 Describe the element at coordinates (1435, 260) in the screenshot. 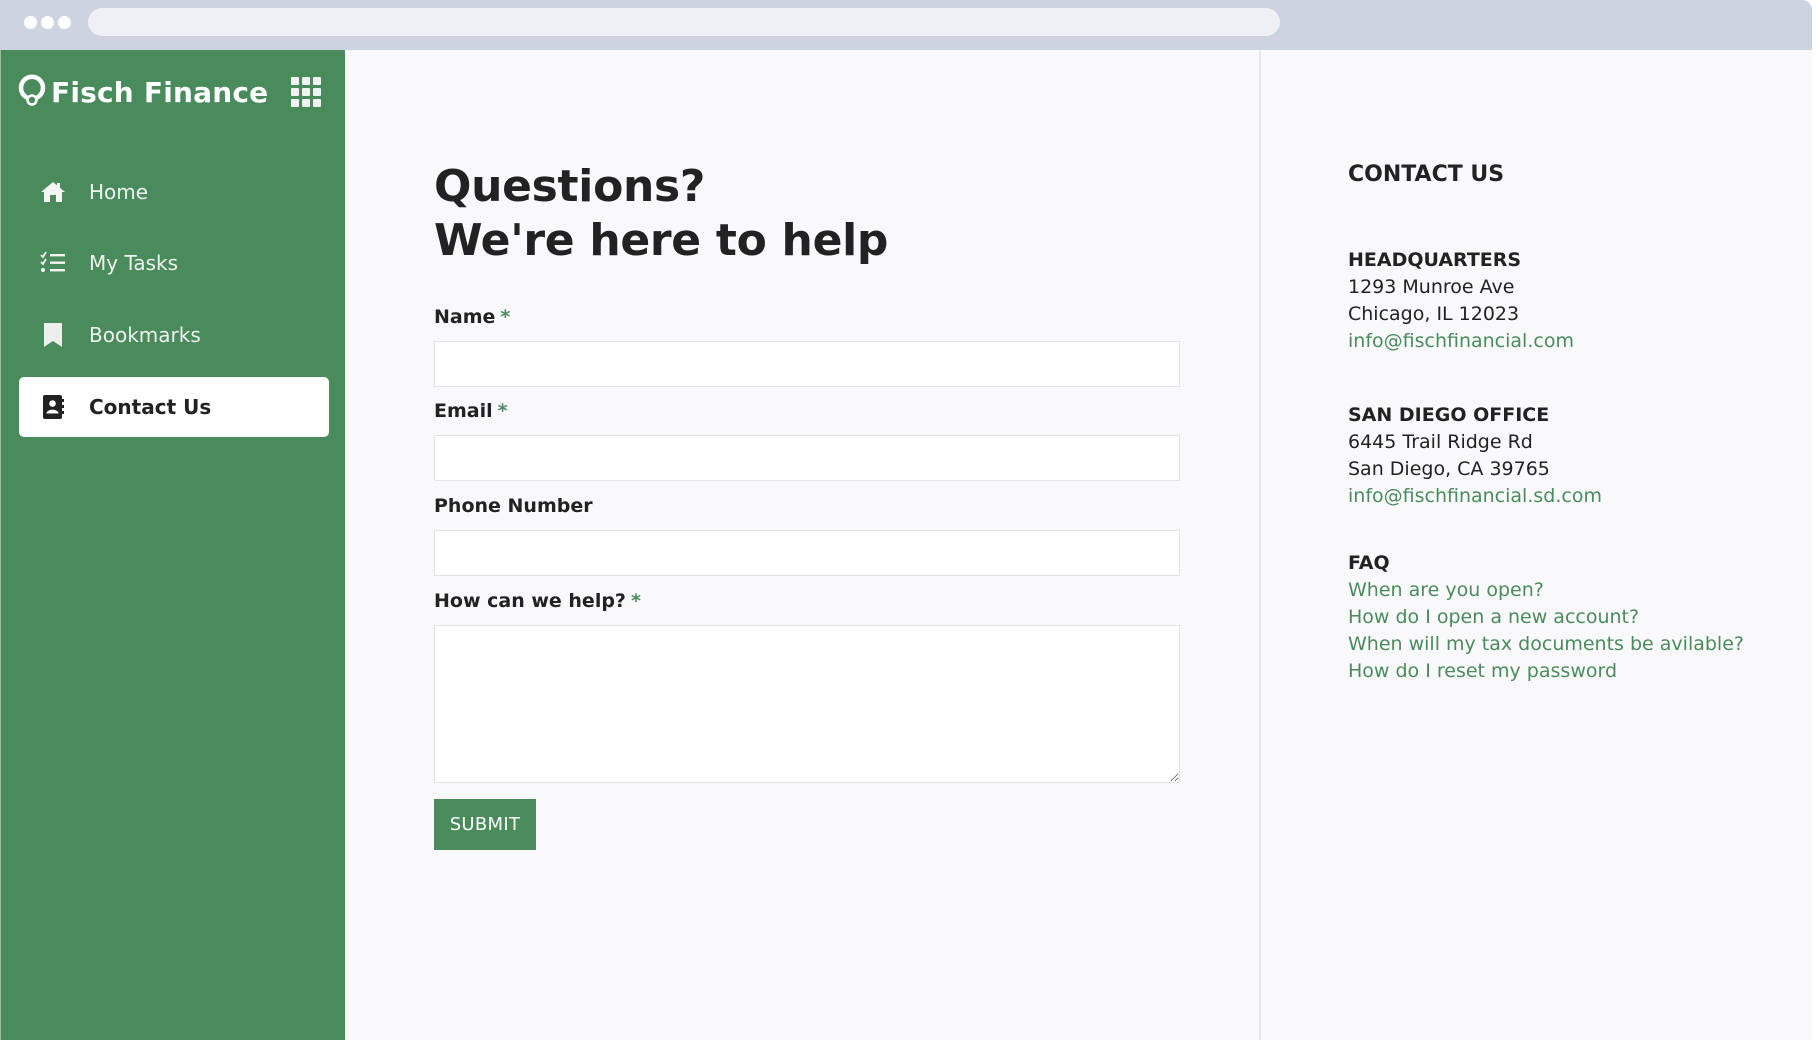

I see `headquarters-title: HEADQUARTERS` at that location.